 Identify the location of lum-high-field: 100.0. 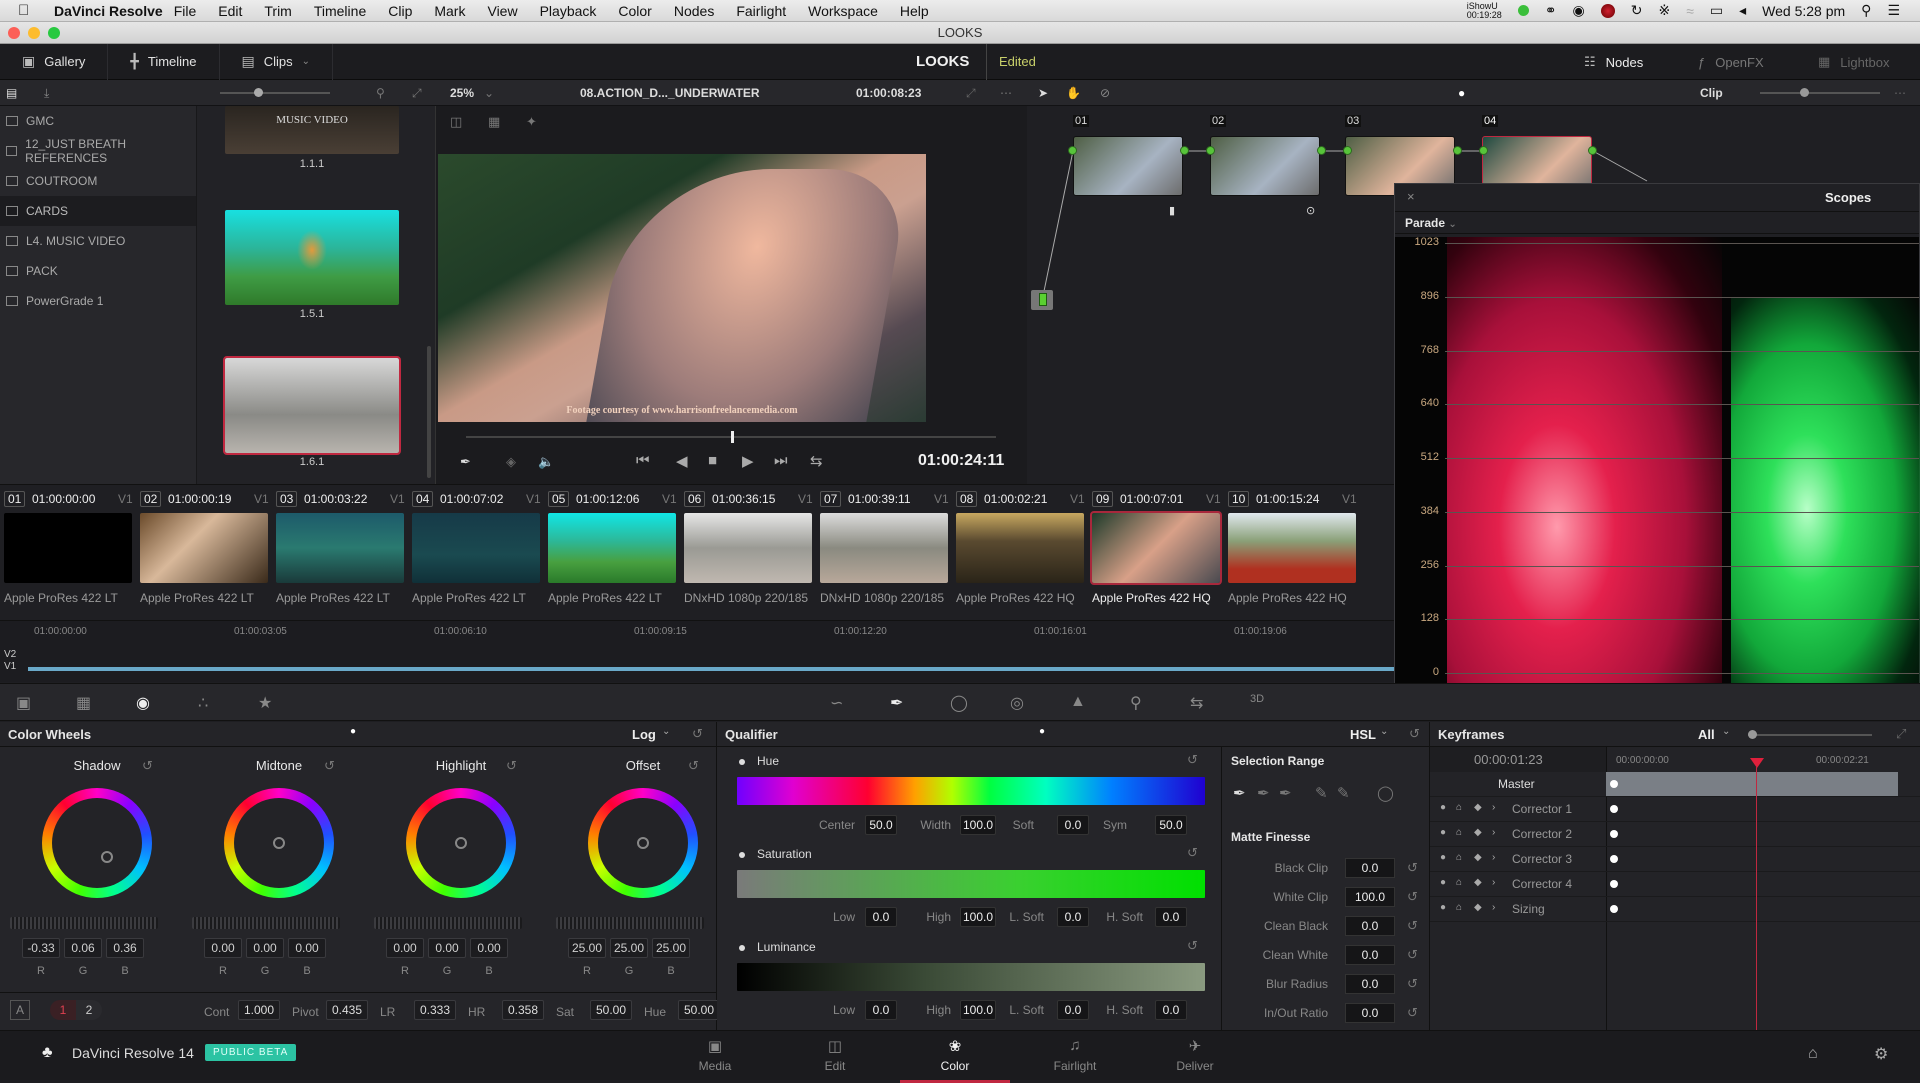
(978, 1010).